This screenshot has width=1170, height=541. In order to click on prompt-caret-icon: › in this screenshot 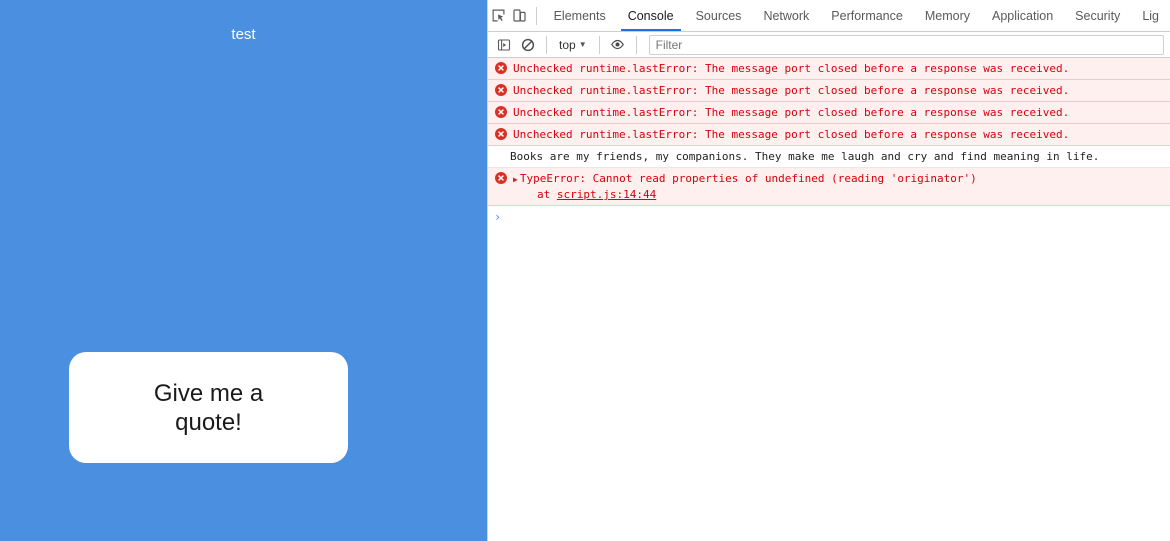, I will do `click(498, 217)`.